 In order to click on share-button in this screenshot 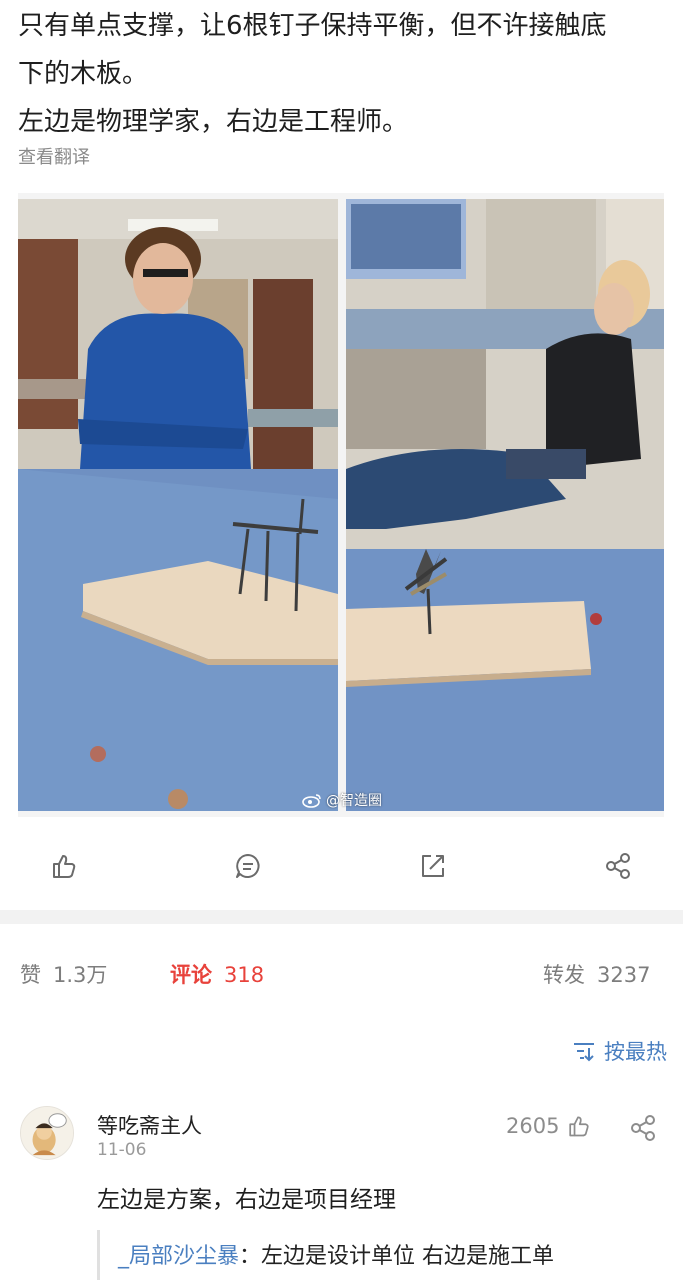, I will do `click(618, 866)`.